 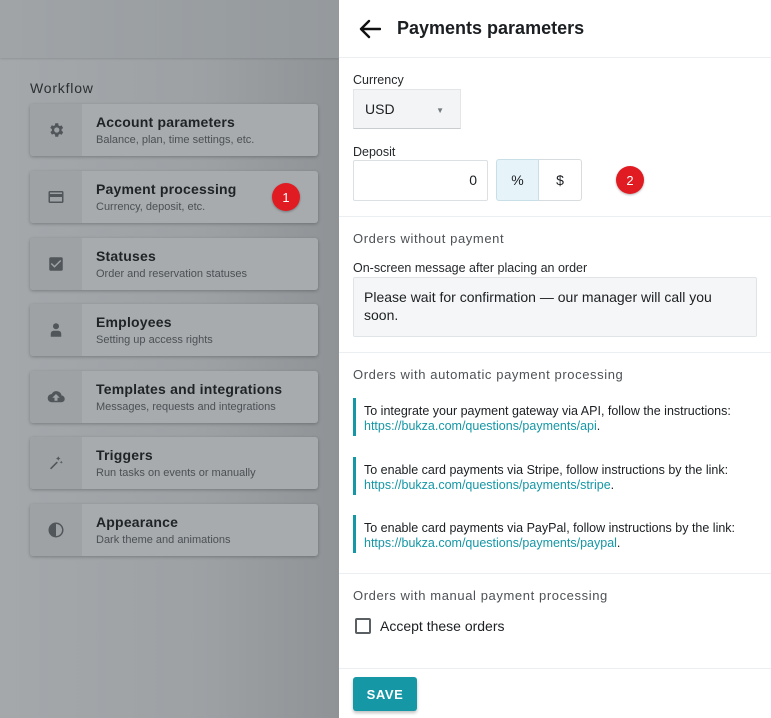 What do you see at coordinates (174, 463) in the screenshot?
I see `menu-card-triggers: Triggers Run tasks on events or manually` at bounding box center [174, 463].